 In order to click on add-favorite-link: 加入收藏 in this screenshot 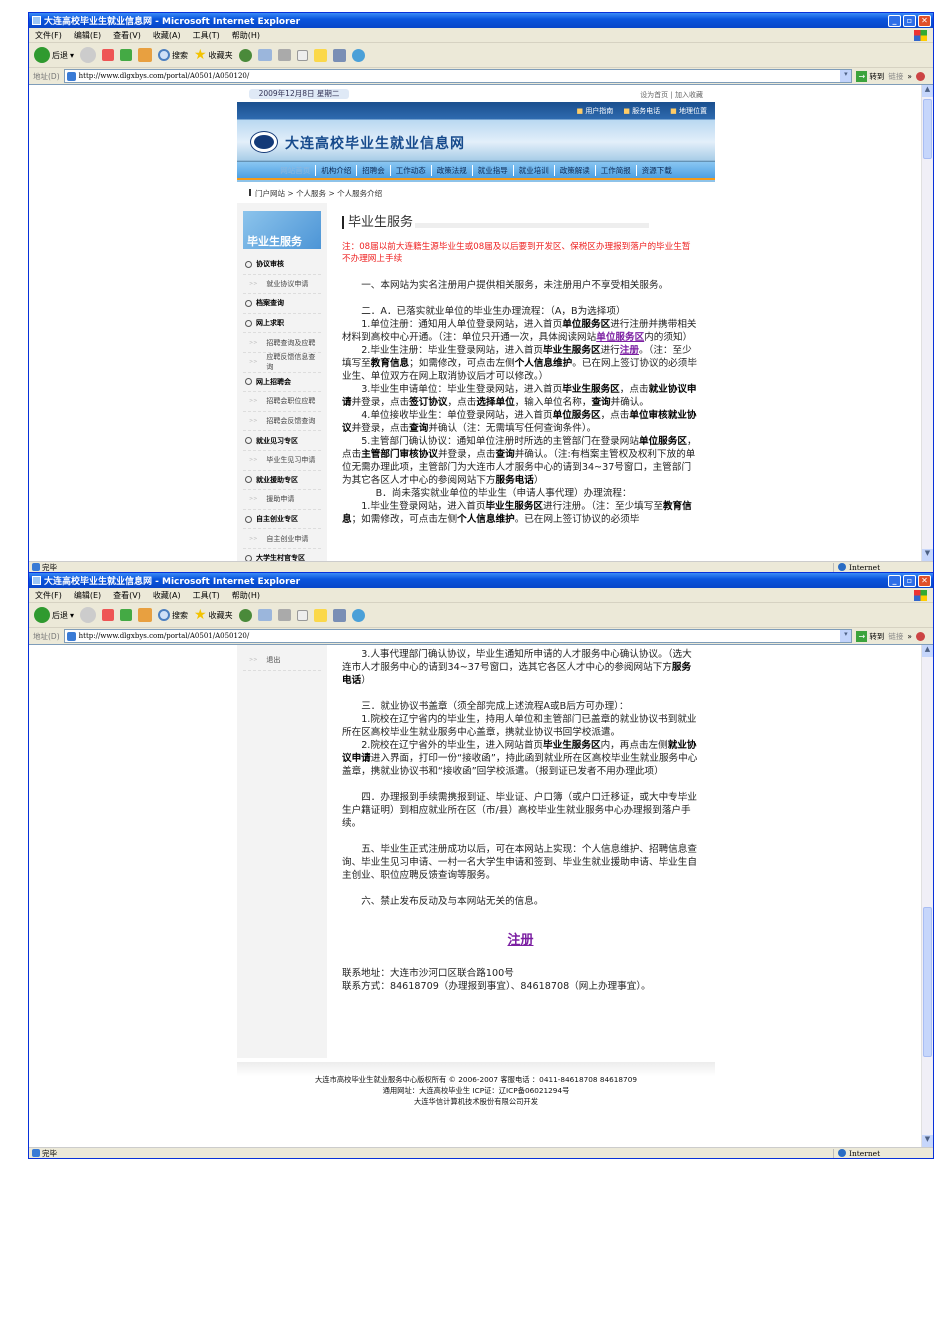, I will do `click(689, 95)`.